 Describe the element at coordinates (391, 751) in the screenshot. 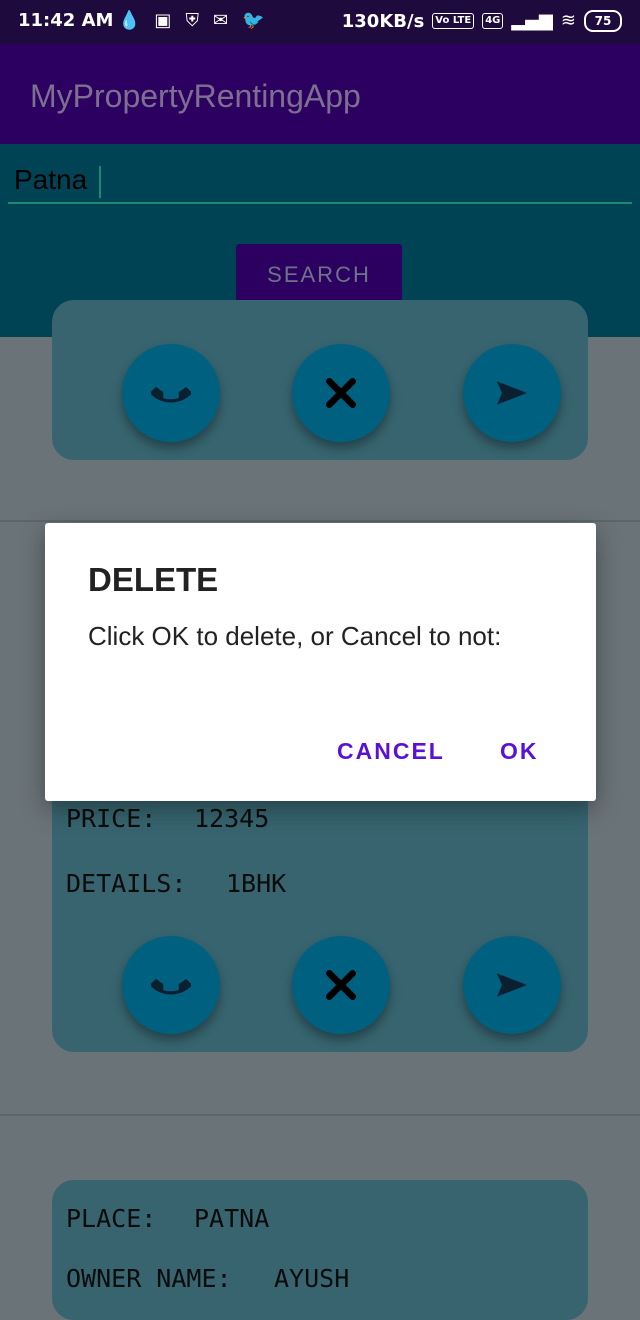

I see `cancel-button: CANCEL` at that location.